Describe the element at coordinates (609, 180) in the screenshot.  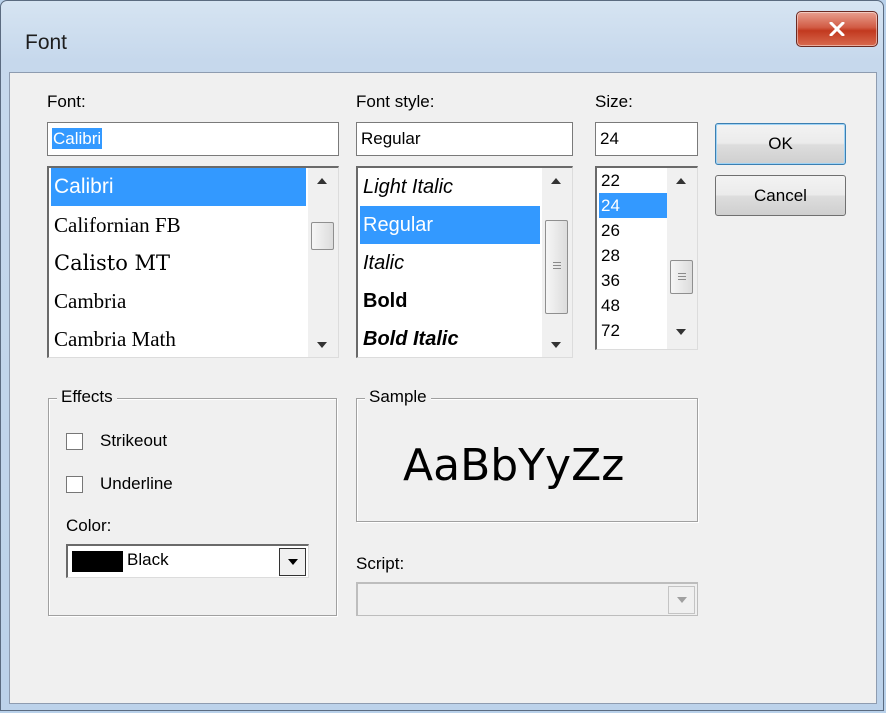
I see `size-list-item: 22` at that location.